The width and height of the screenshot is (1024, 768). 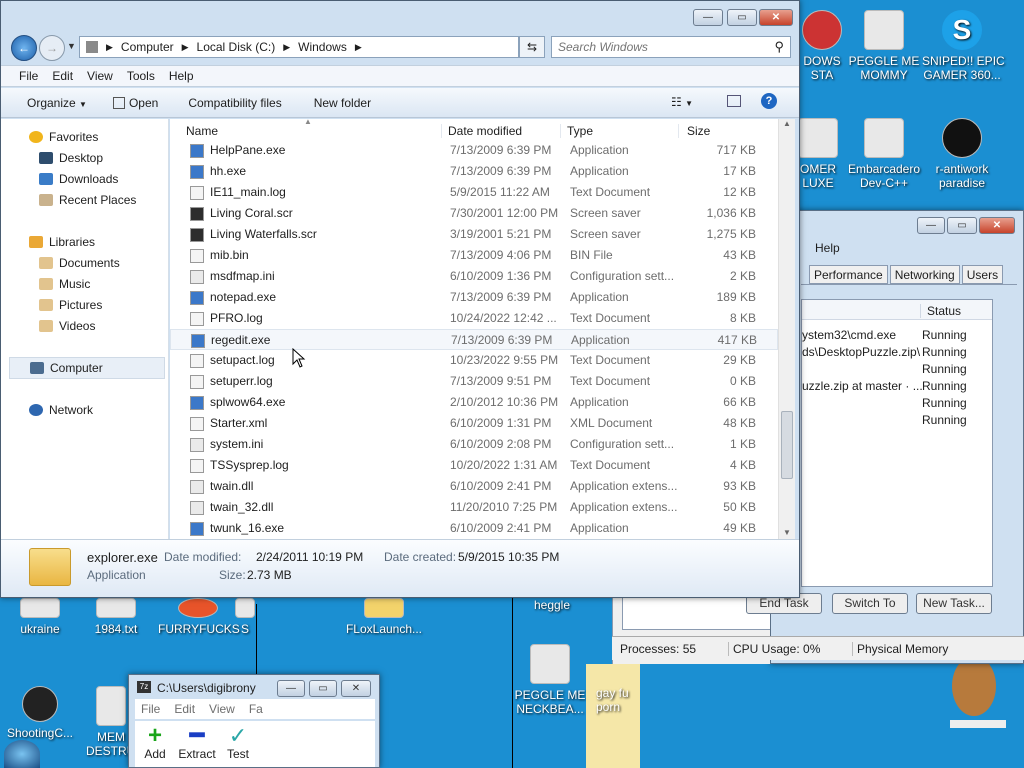 What do you see at coordinates (342, 103) in the screenshot?
I see `new-folder-button: New folder` at bounding box center [342, 103].